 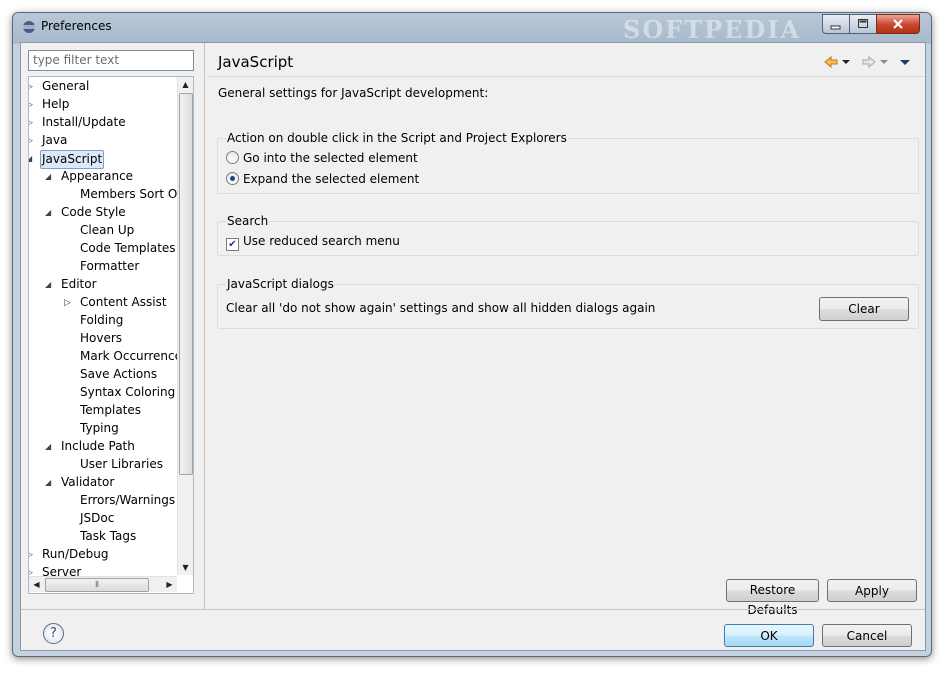 I want to click on forward-dropdown-icon, so click(x=884, y=62).